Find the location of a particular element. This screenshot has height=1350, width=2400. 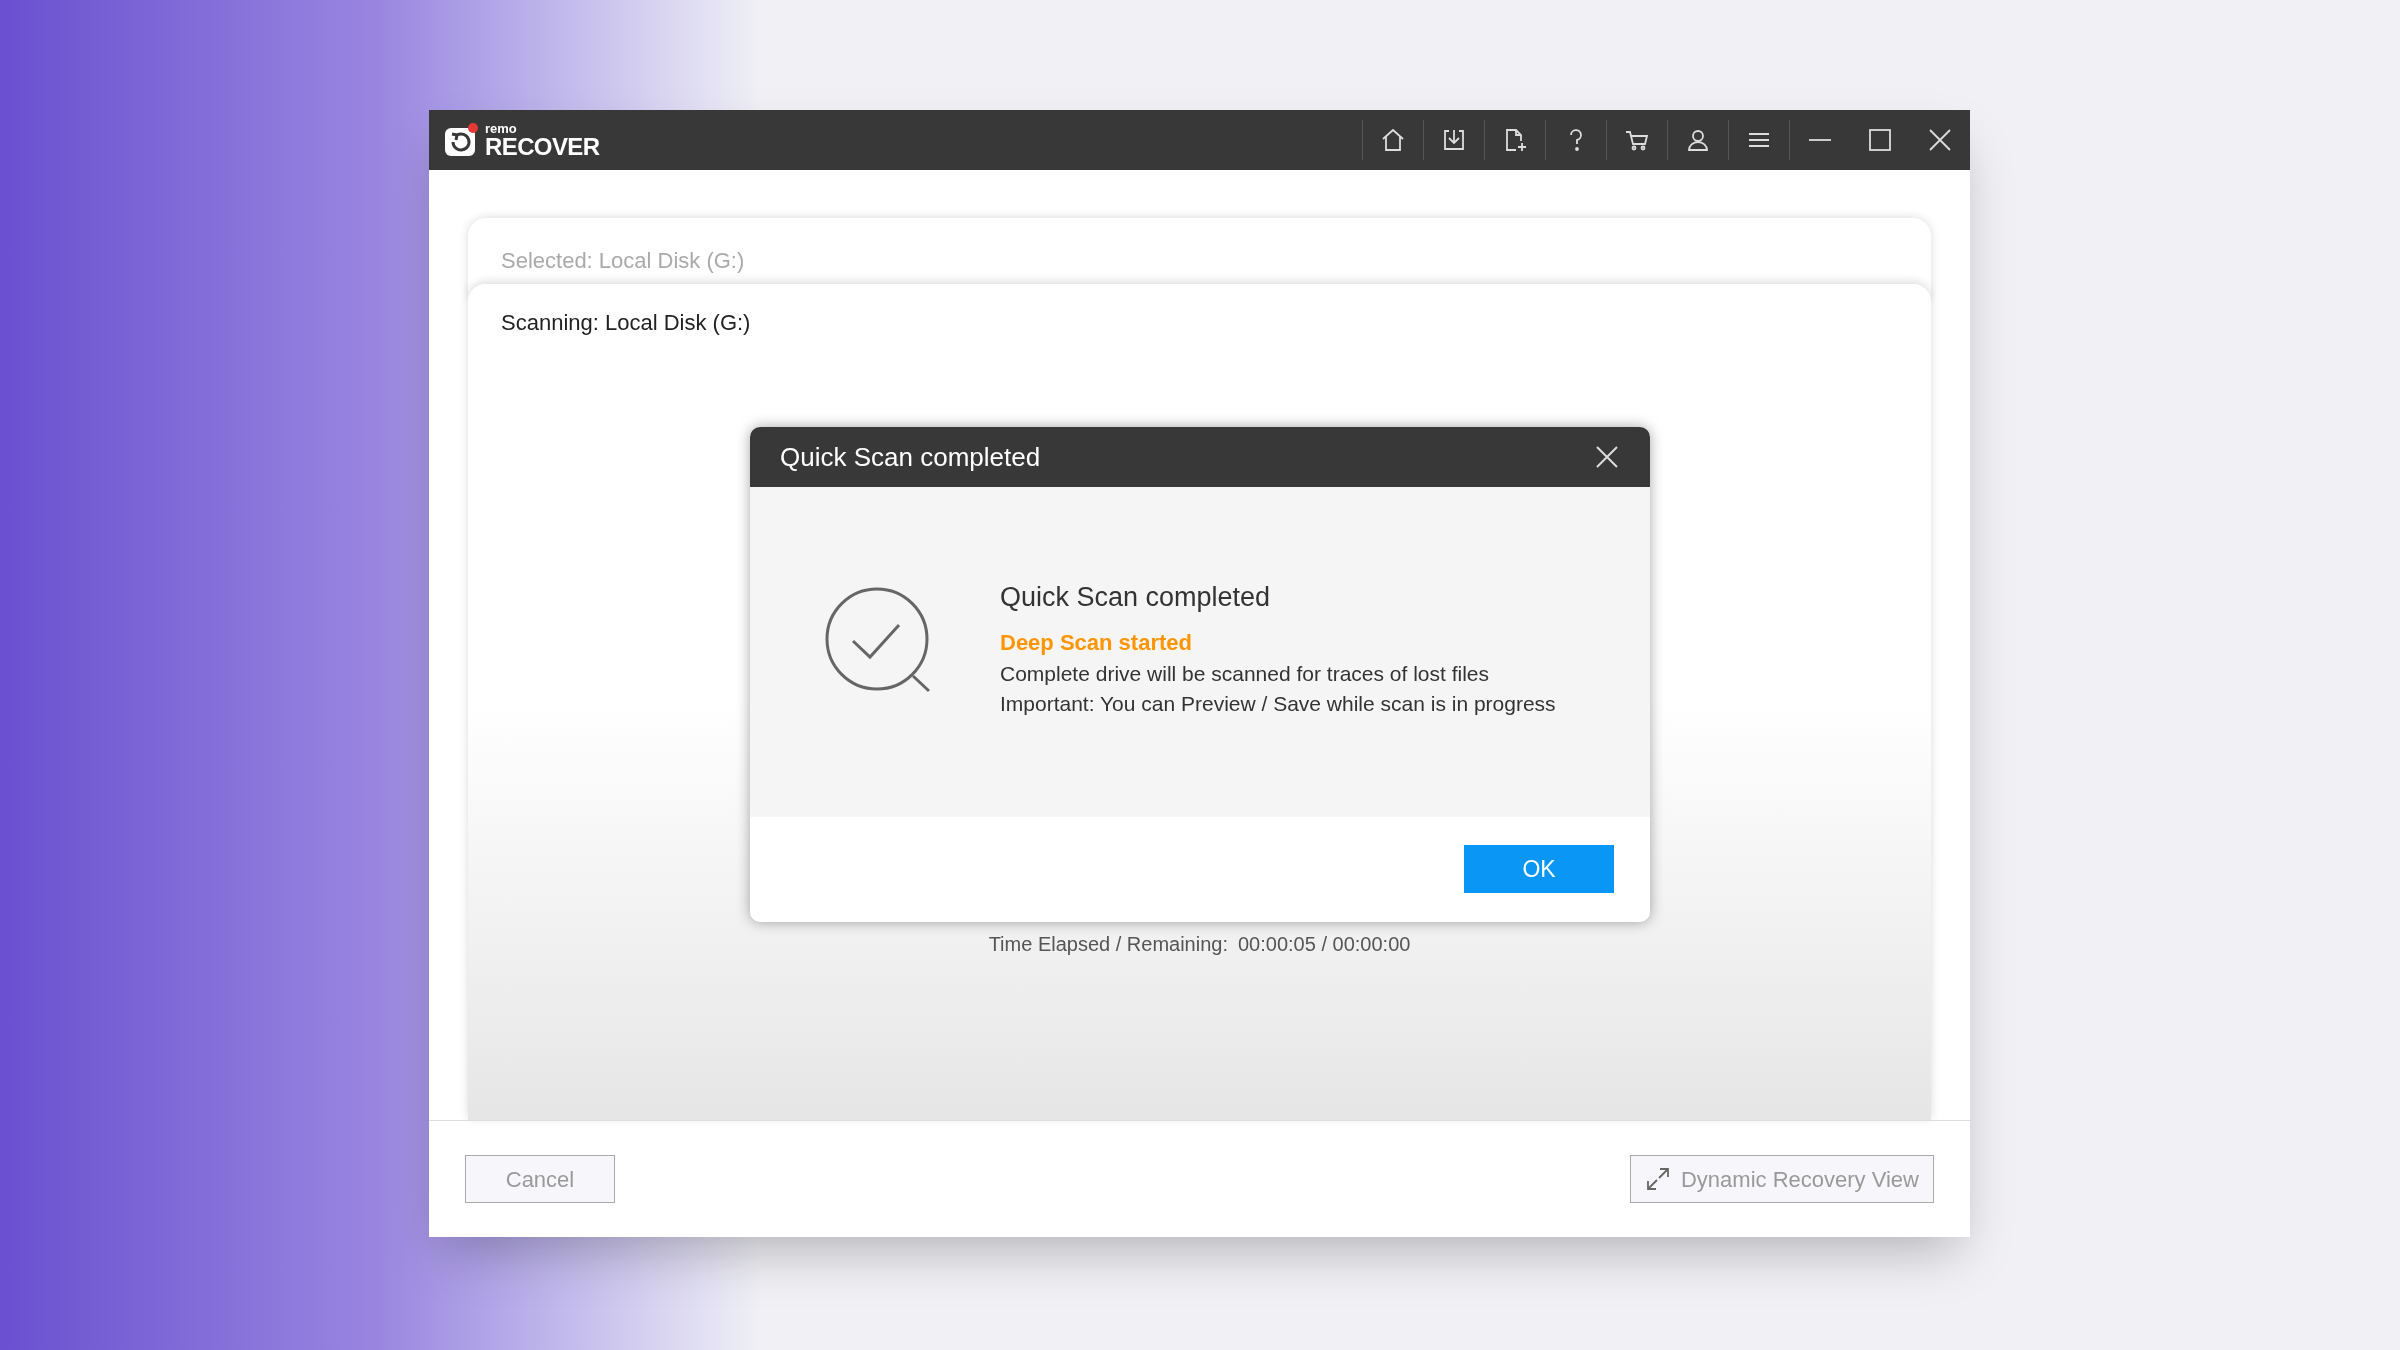

close-icon is located at coordinates (1607, 457).